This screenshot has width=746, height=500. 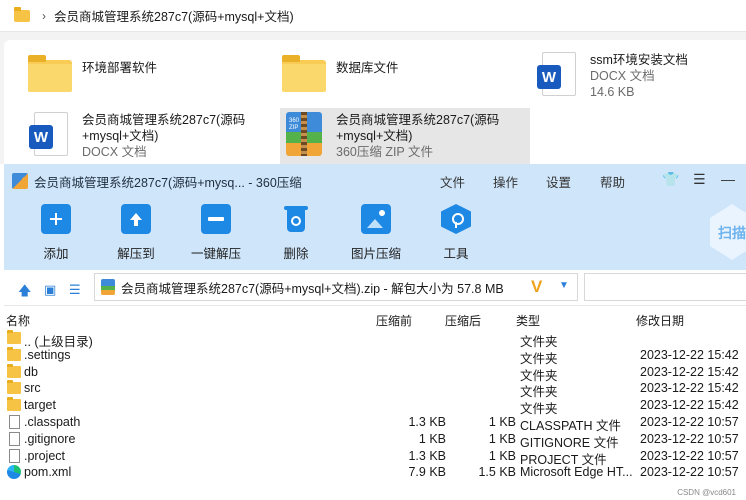 What do you see at coordinates (528, 320) in the screenshot?
I see `column-type: 类型` at bounding box center [528, 320].